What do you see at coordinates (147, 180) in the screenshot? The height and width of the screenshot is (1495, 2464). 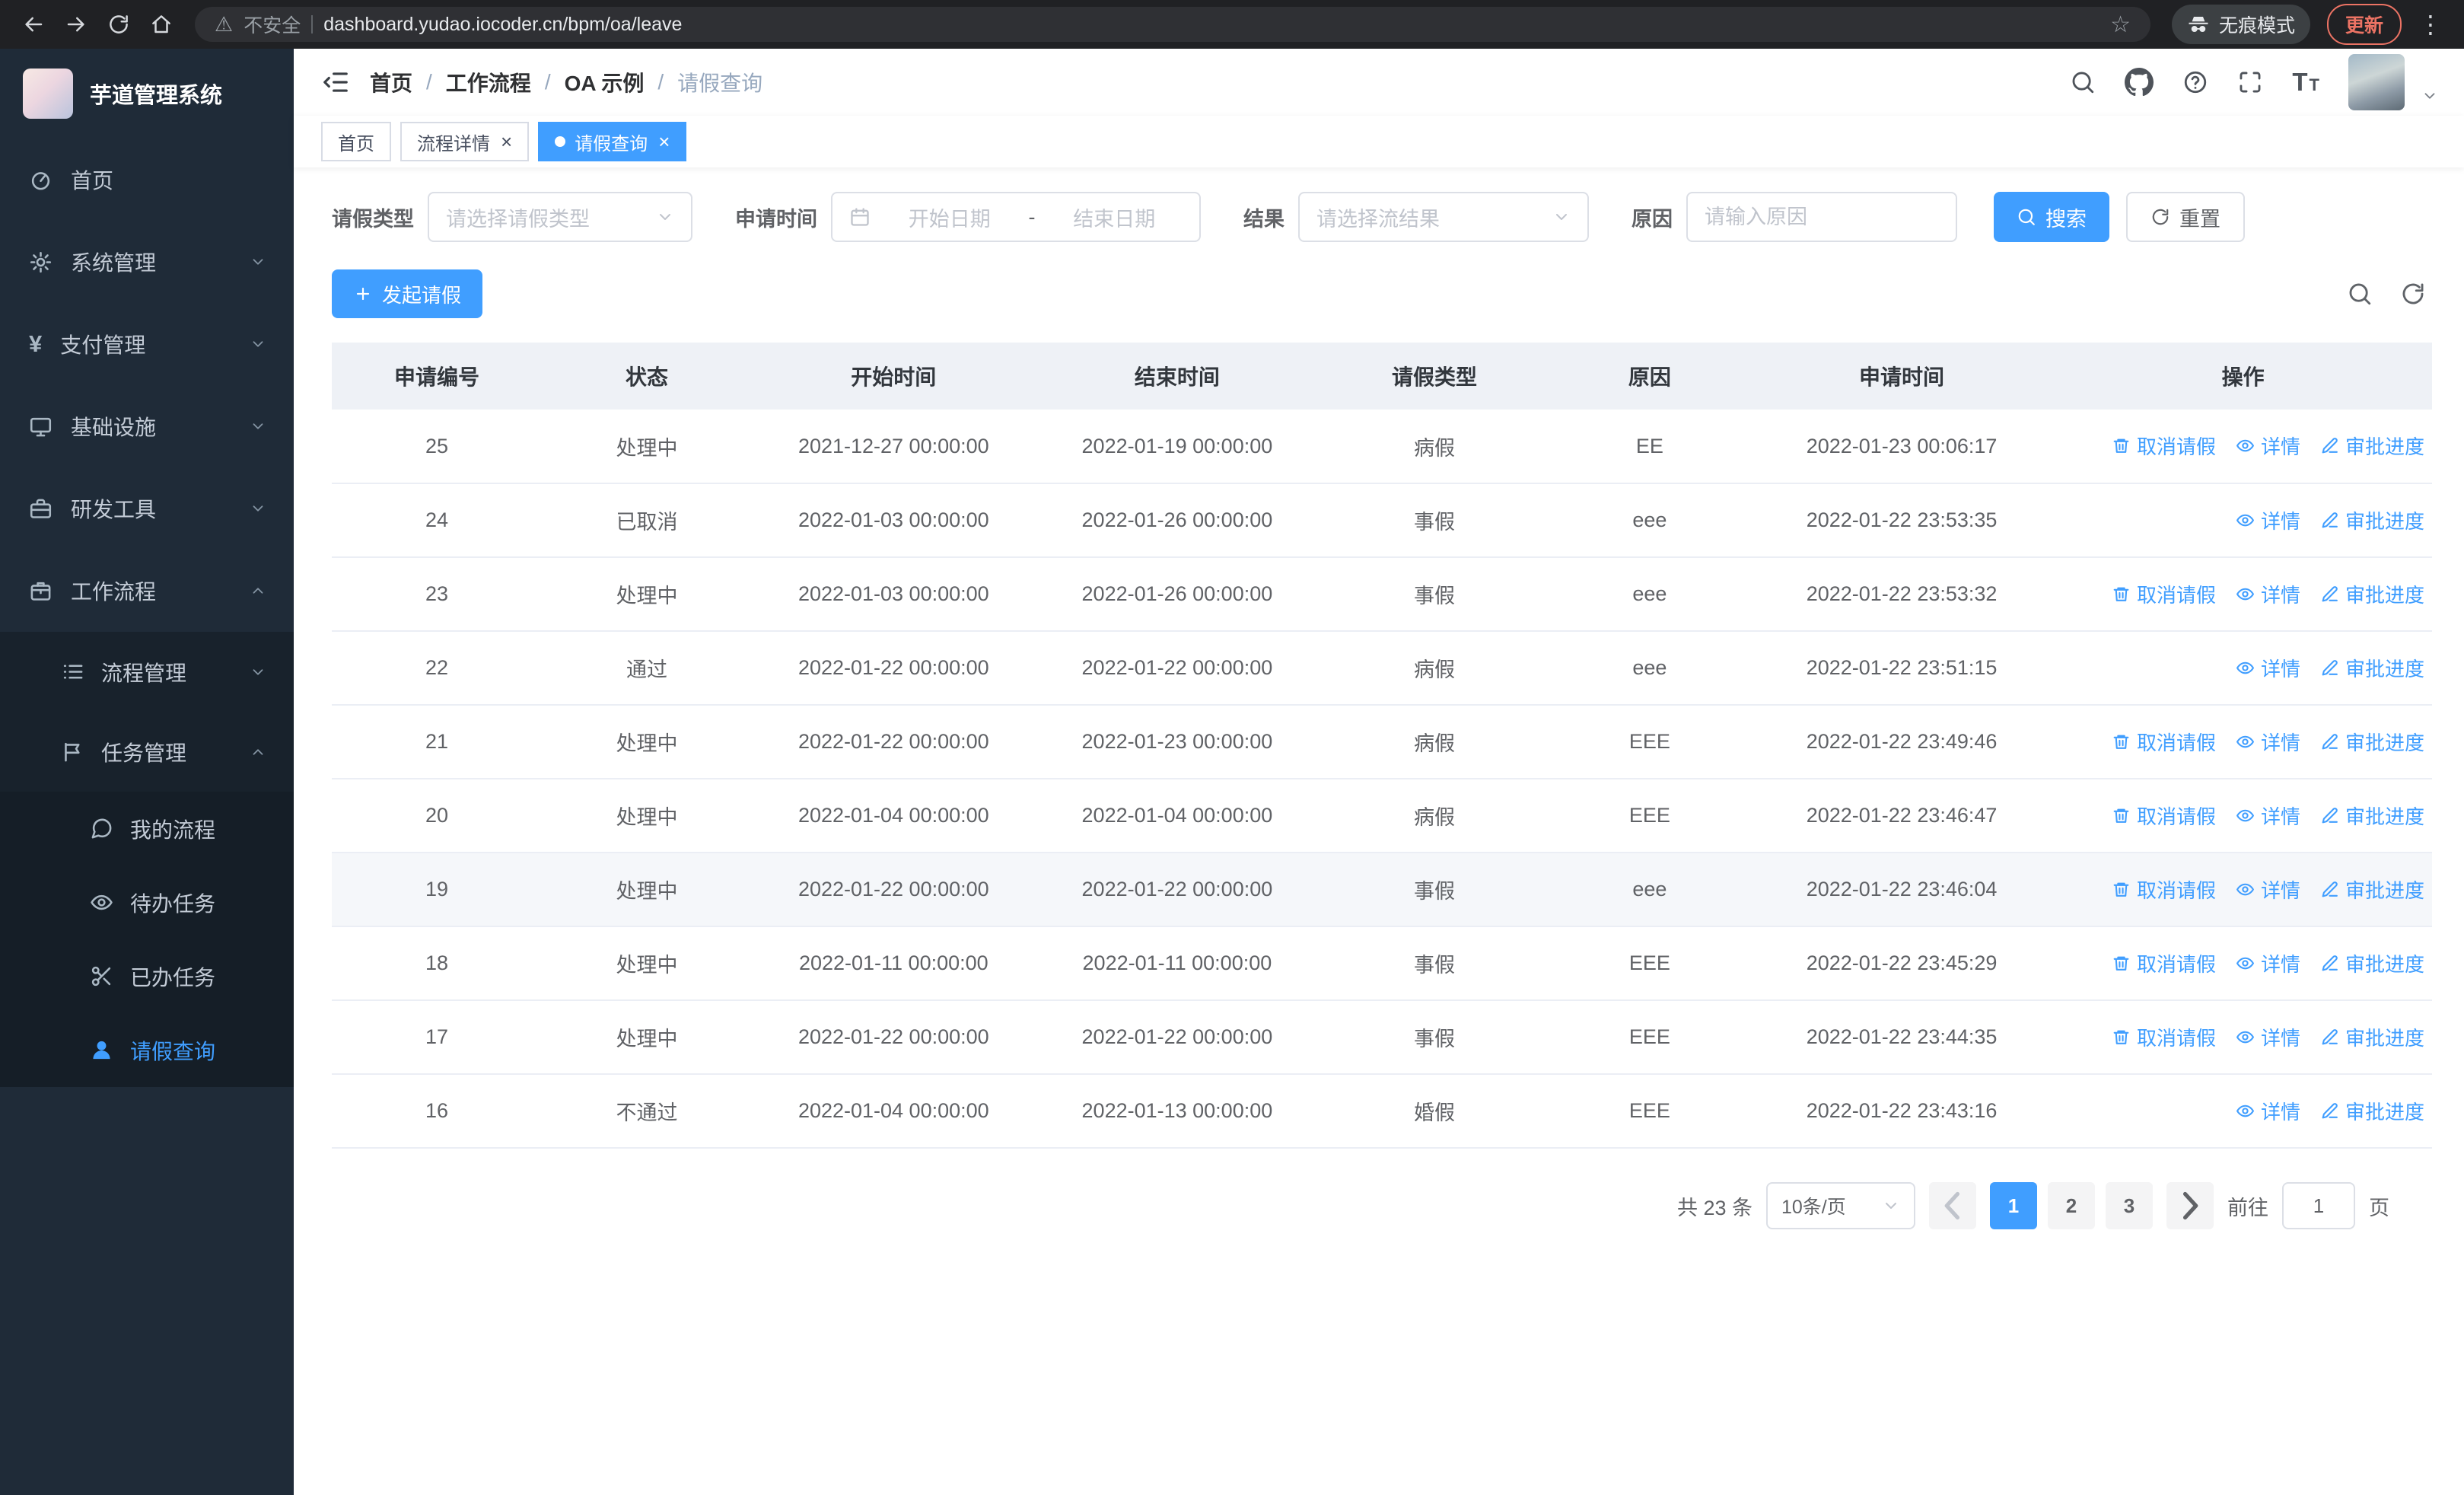 I see `sidebar-item-home: 首页` at bounding box center [147, 180].